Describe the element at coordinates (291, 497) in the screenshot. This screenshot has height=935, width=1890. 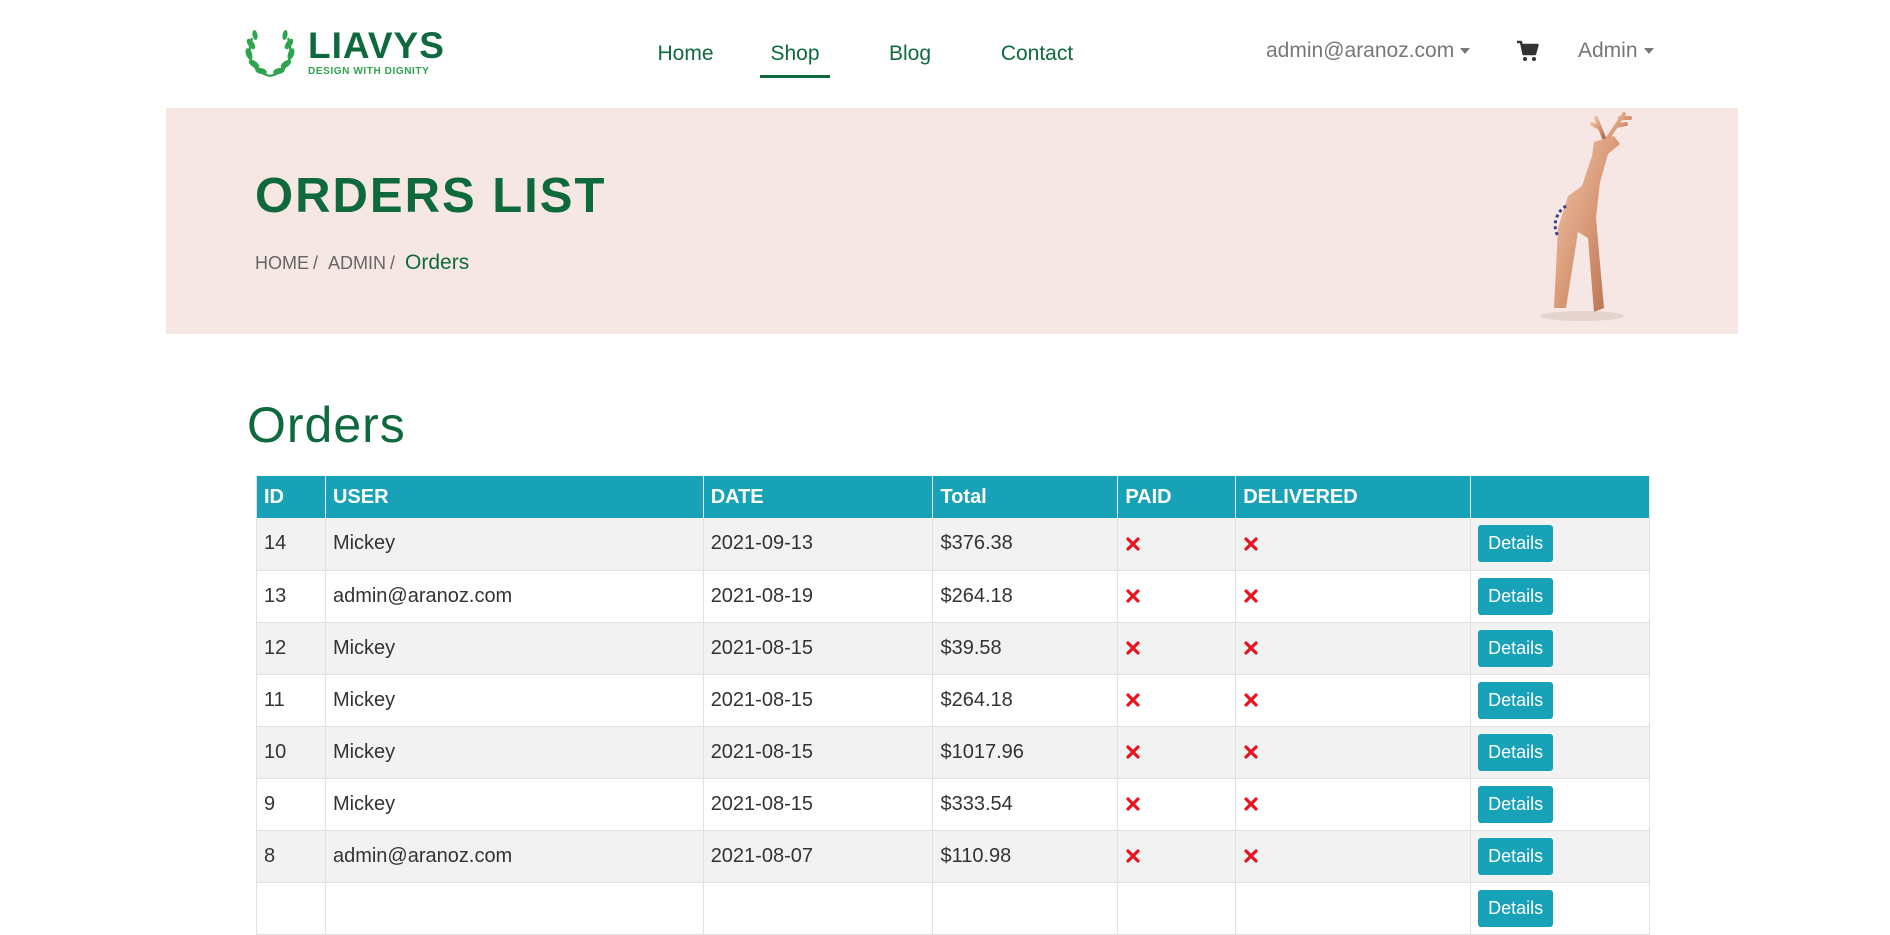
I see `column-header-id: ID` at that location.